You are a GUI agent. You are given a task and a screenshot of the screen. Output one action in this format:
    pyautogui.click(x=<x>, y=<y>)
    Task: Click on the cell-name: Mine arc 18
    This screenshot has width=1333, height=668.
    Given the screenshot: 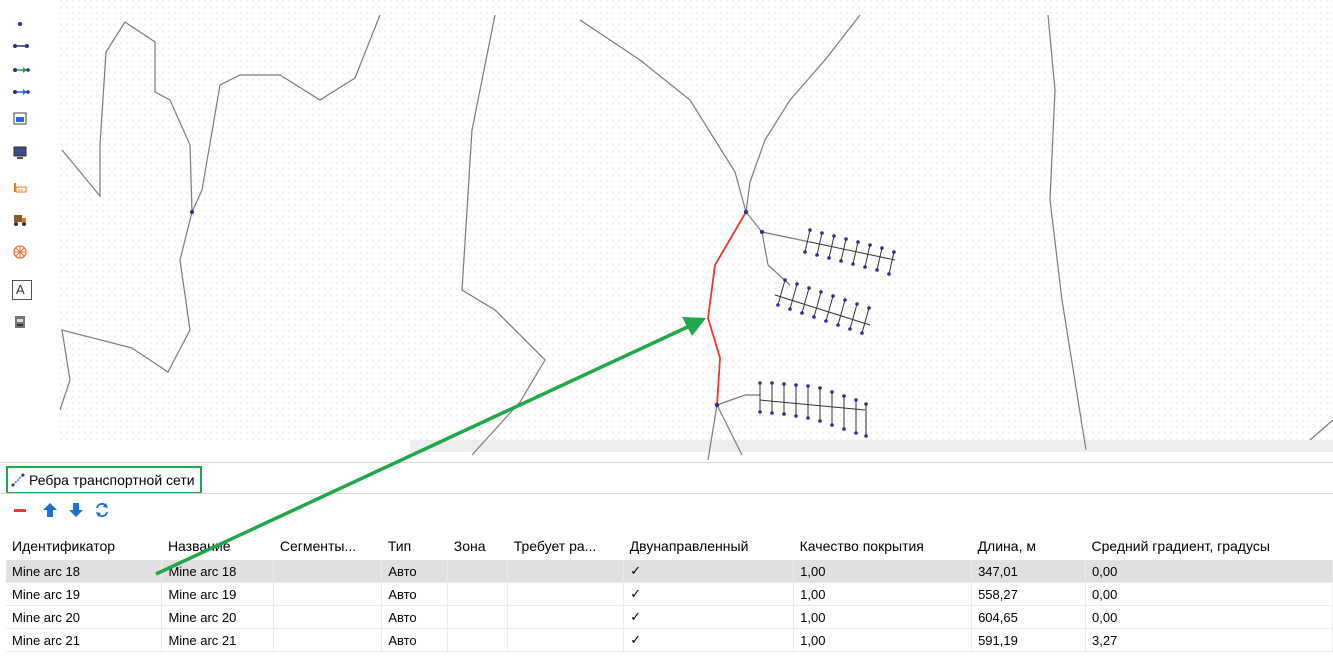 What is the action you would take?
    pyautogui.click(x=218, y=571)
    